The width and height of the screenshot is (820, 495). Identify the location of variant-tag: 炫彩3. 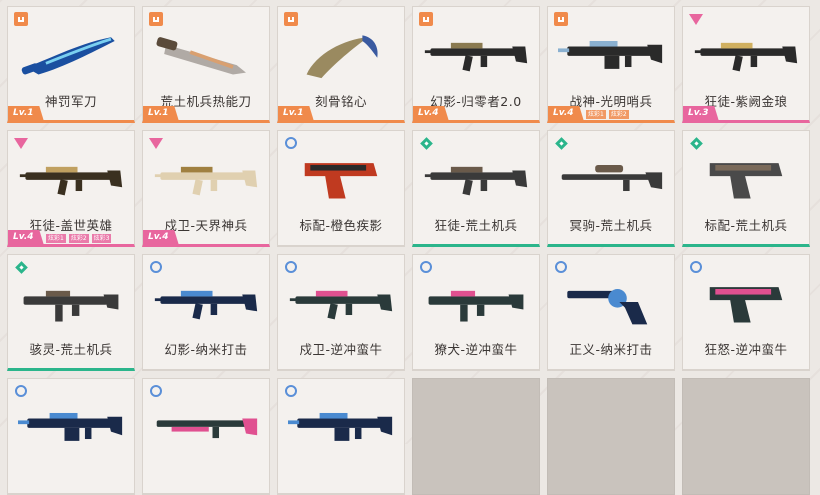
(101, 238).